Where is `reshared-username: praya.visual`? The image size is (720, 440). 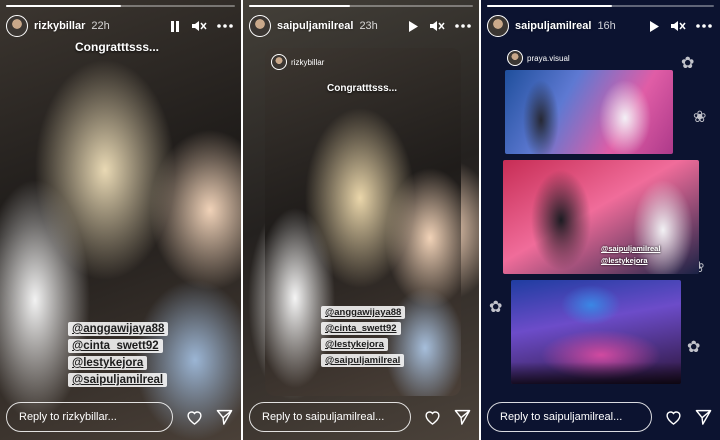 reshared-username: praya.visual is located at coordinates (548, 58).